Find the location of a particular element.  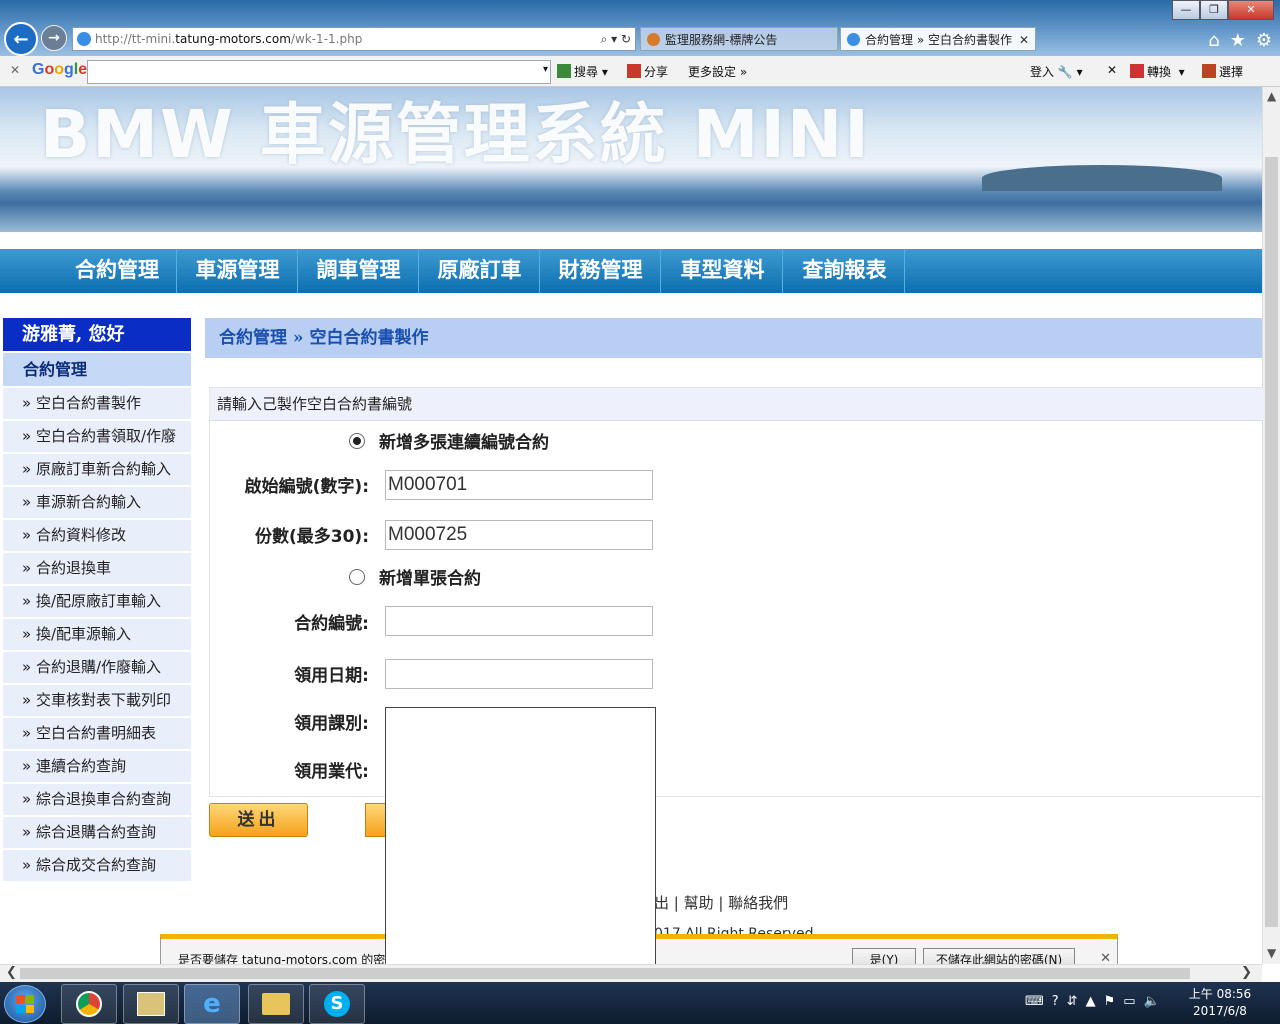

chevron-down-icon: ▾ is located at coordinates (545, 69).